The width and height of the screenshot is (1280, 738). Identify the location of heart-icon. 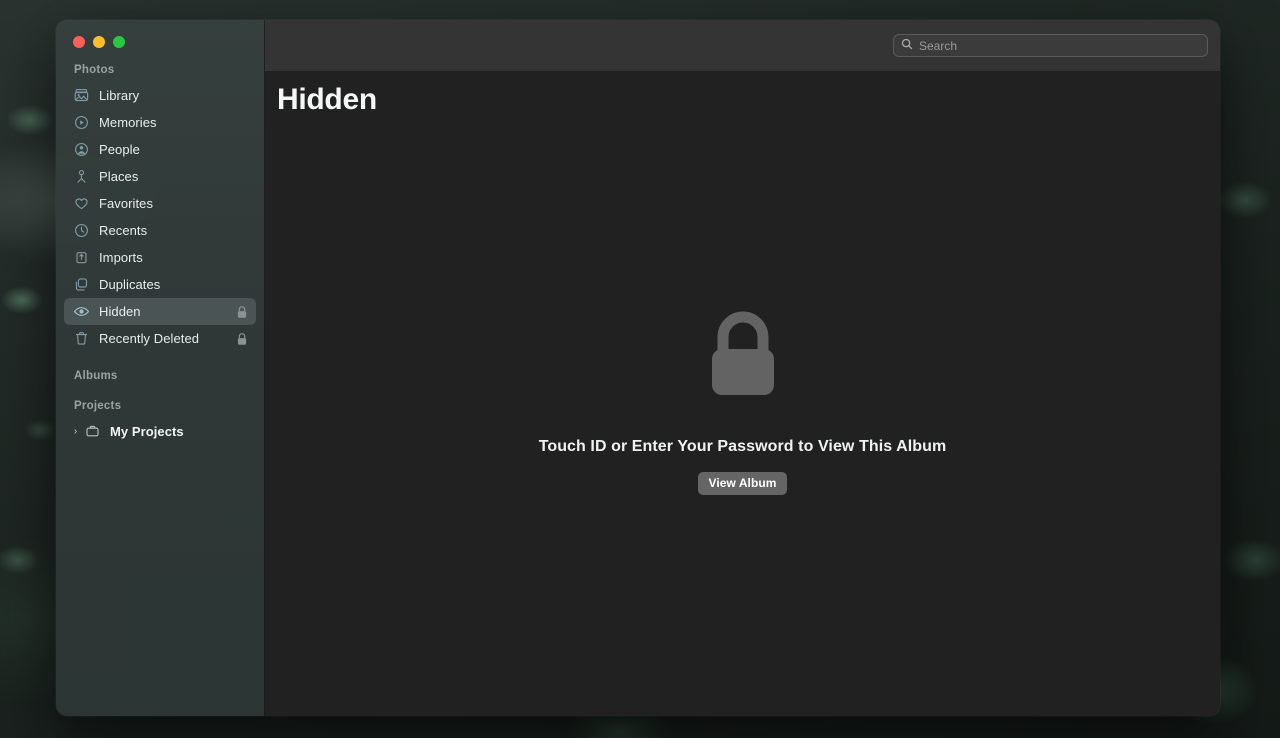
(81, 203).